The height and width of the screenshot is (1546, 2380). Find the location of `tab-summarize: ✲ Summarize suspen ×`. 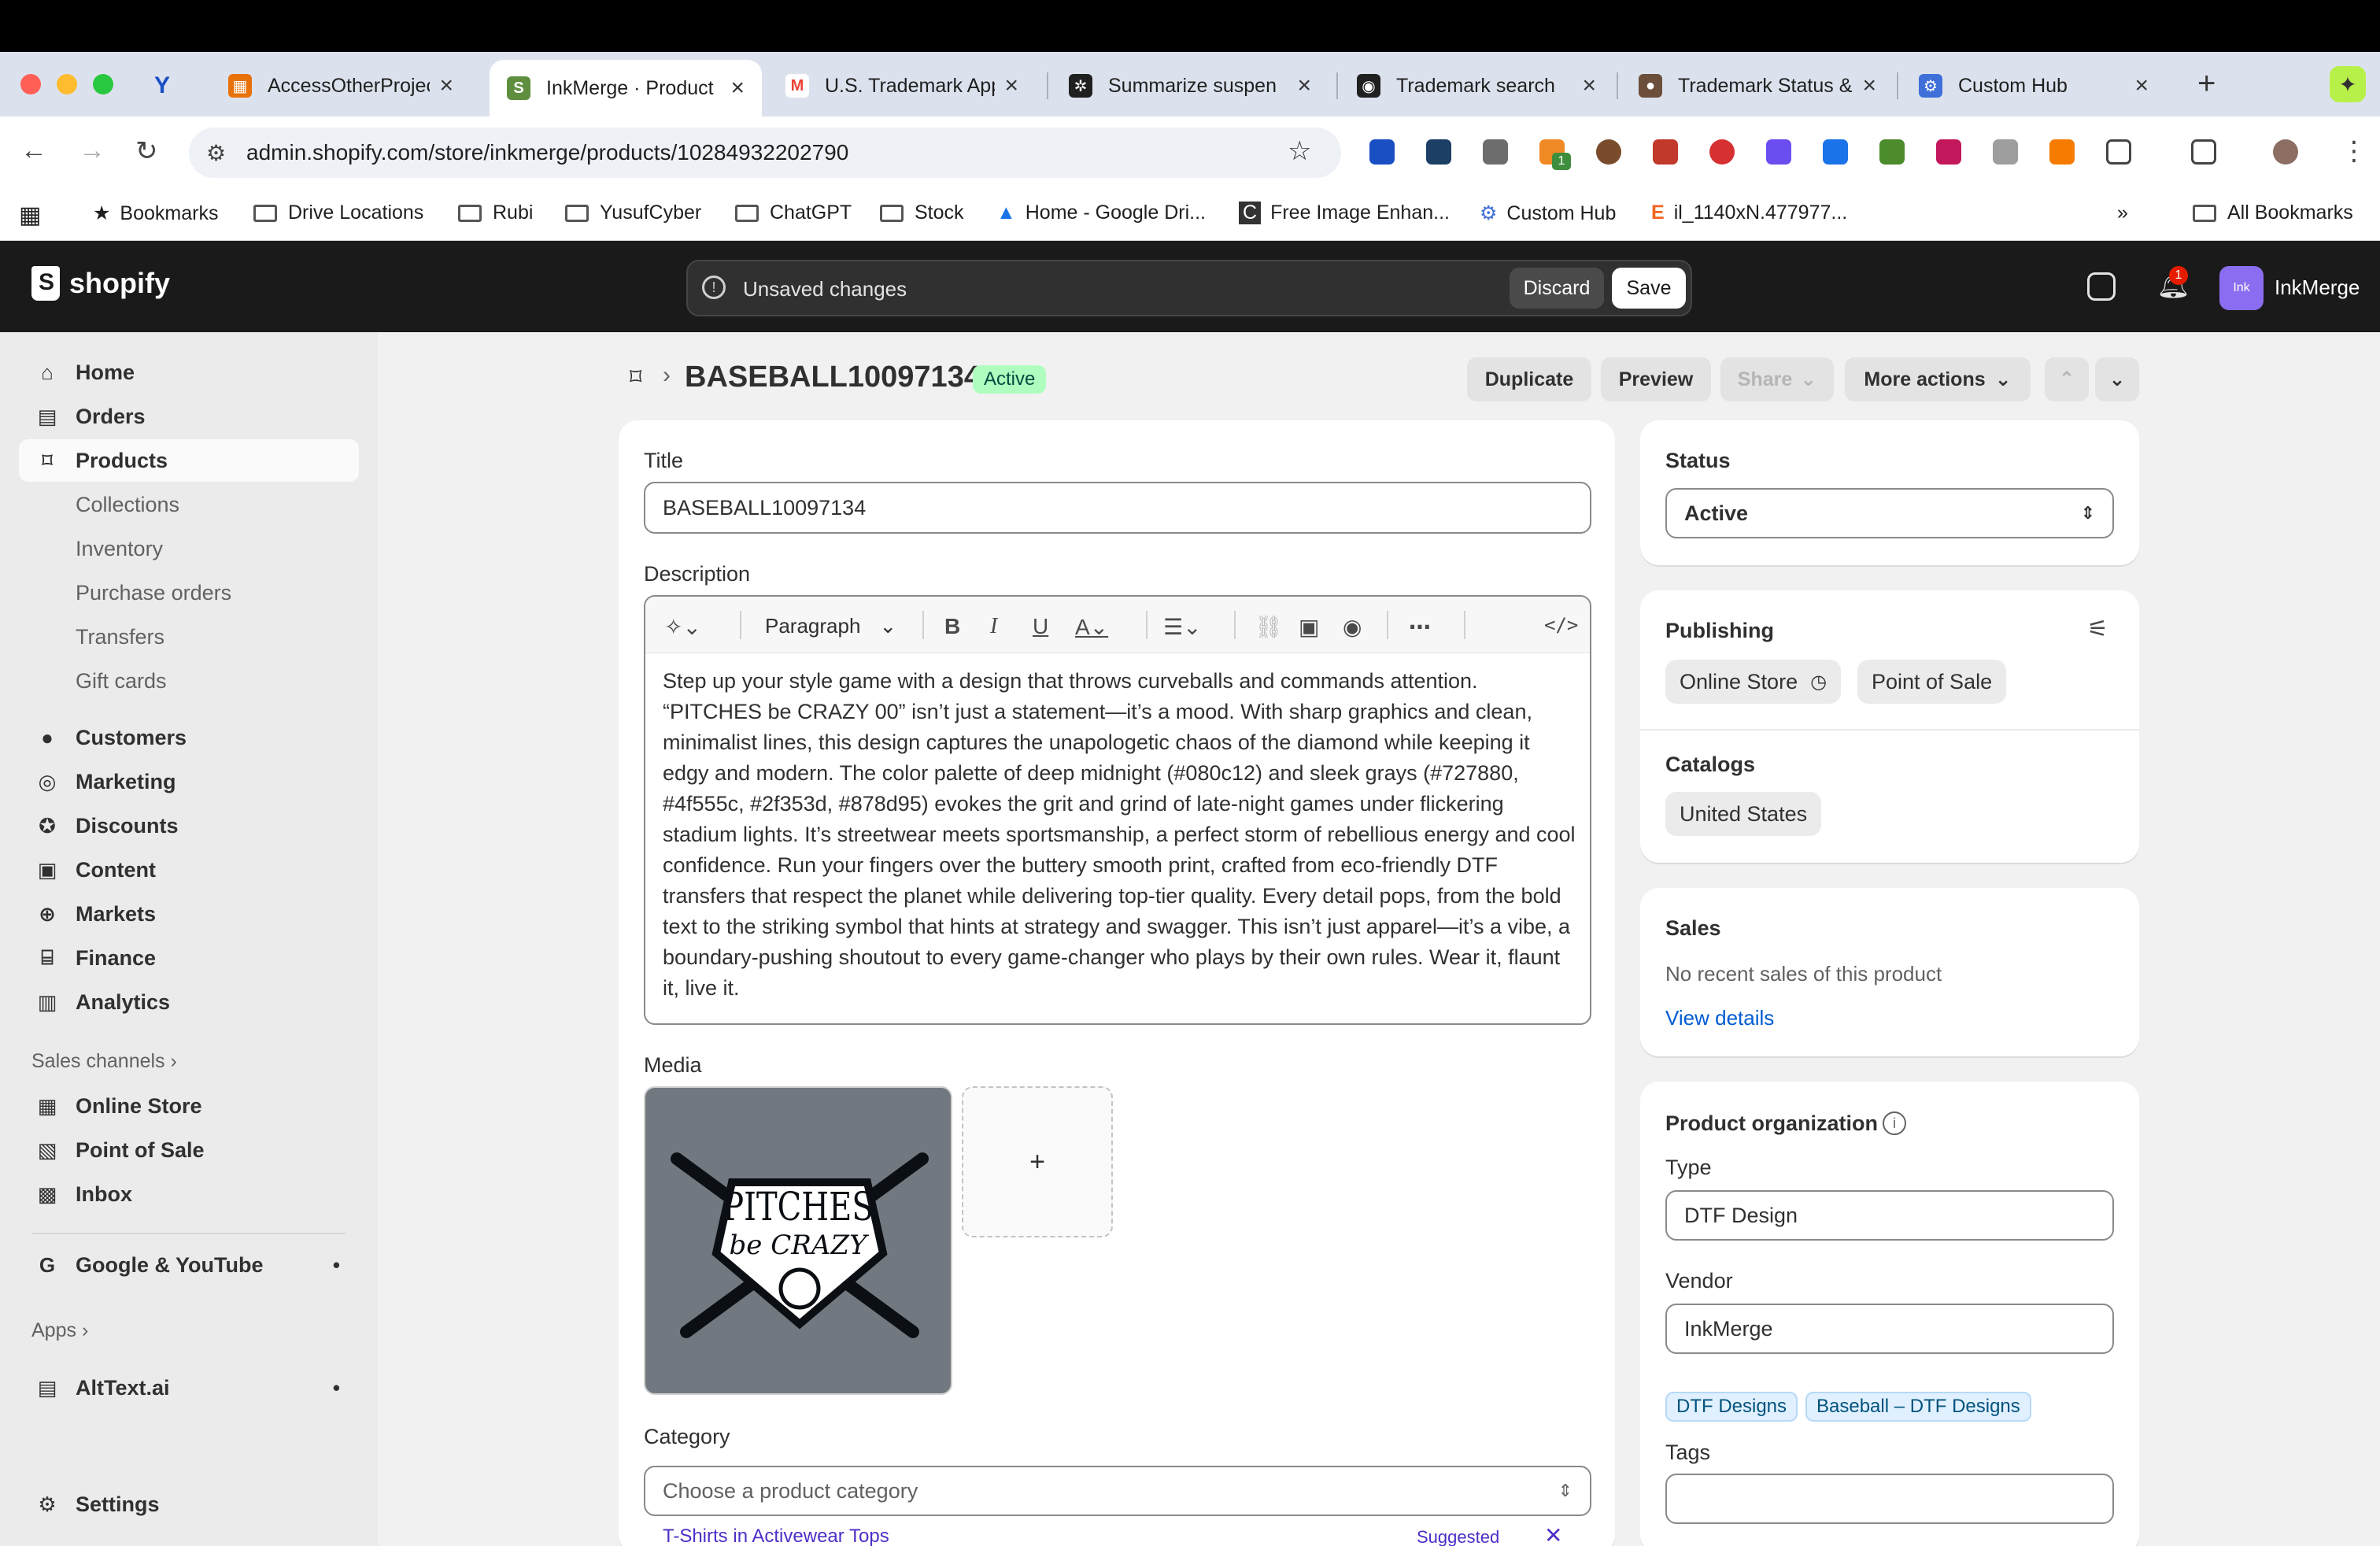

tab-summarize: ✲ Summarize suspen × is located at coordinates (1190, 85).